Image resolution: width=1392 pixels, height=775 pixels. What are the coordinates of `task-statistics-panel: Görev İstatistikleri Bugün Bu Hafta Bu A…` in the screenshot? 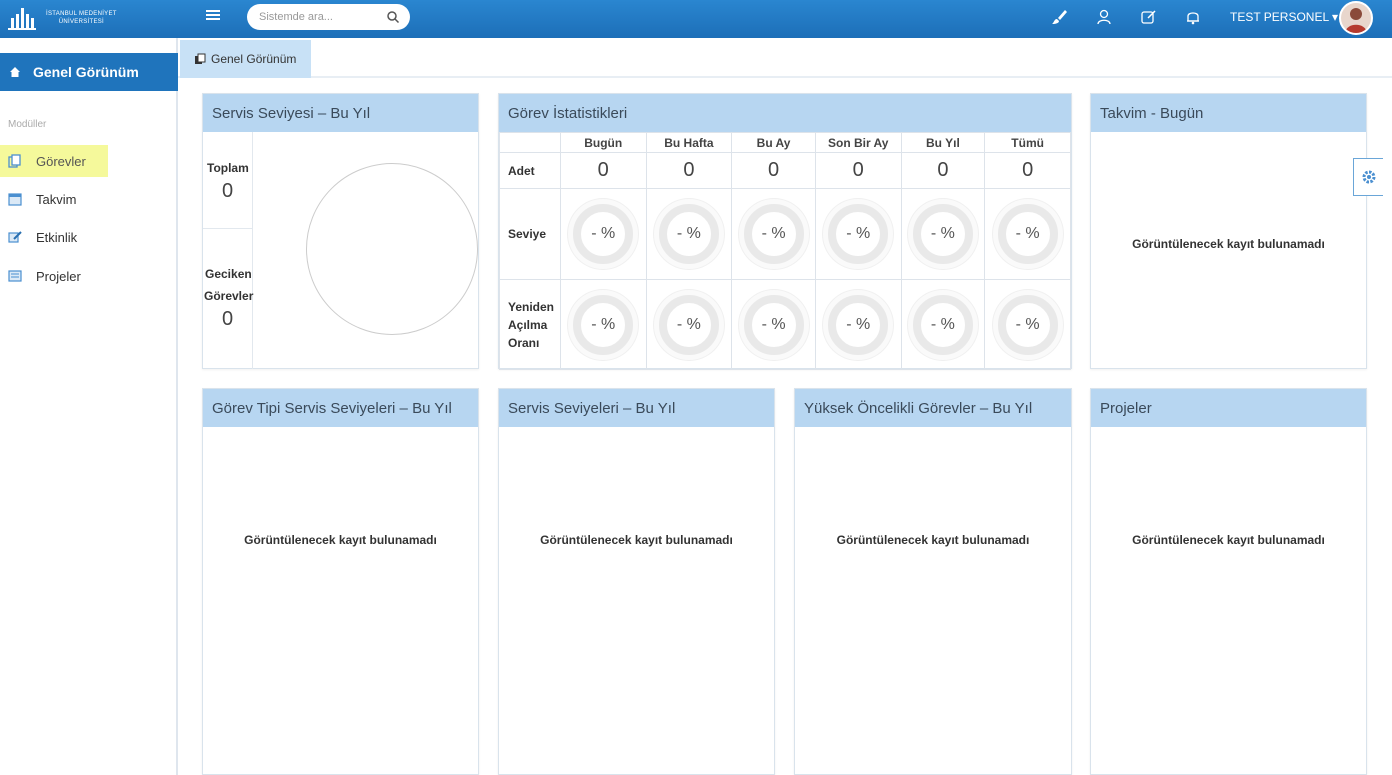 It's located at (785, 231).